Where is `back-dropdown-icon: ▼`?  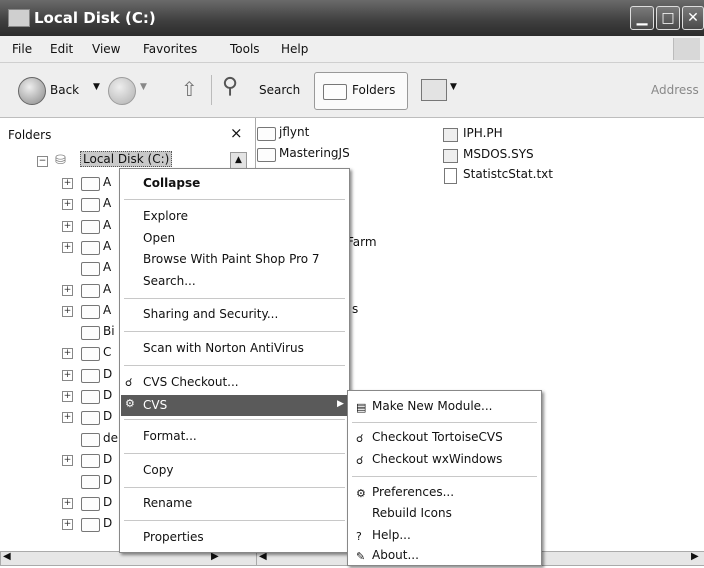
back-dropdown-icon: ▼ is located at coordinates (96, 87).